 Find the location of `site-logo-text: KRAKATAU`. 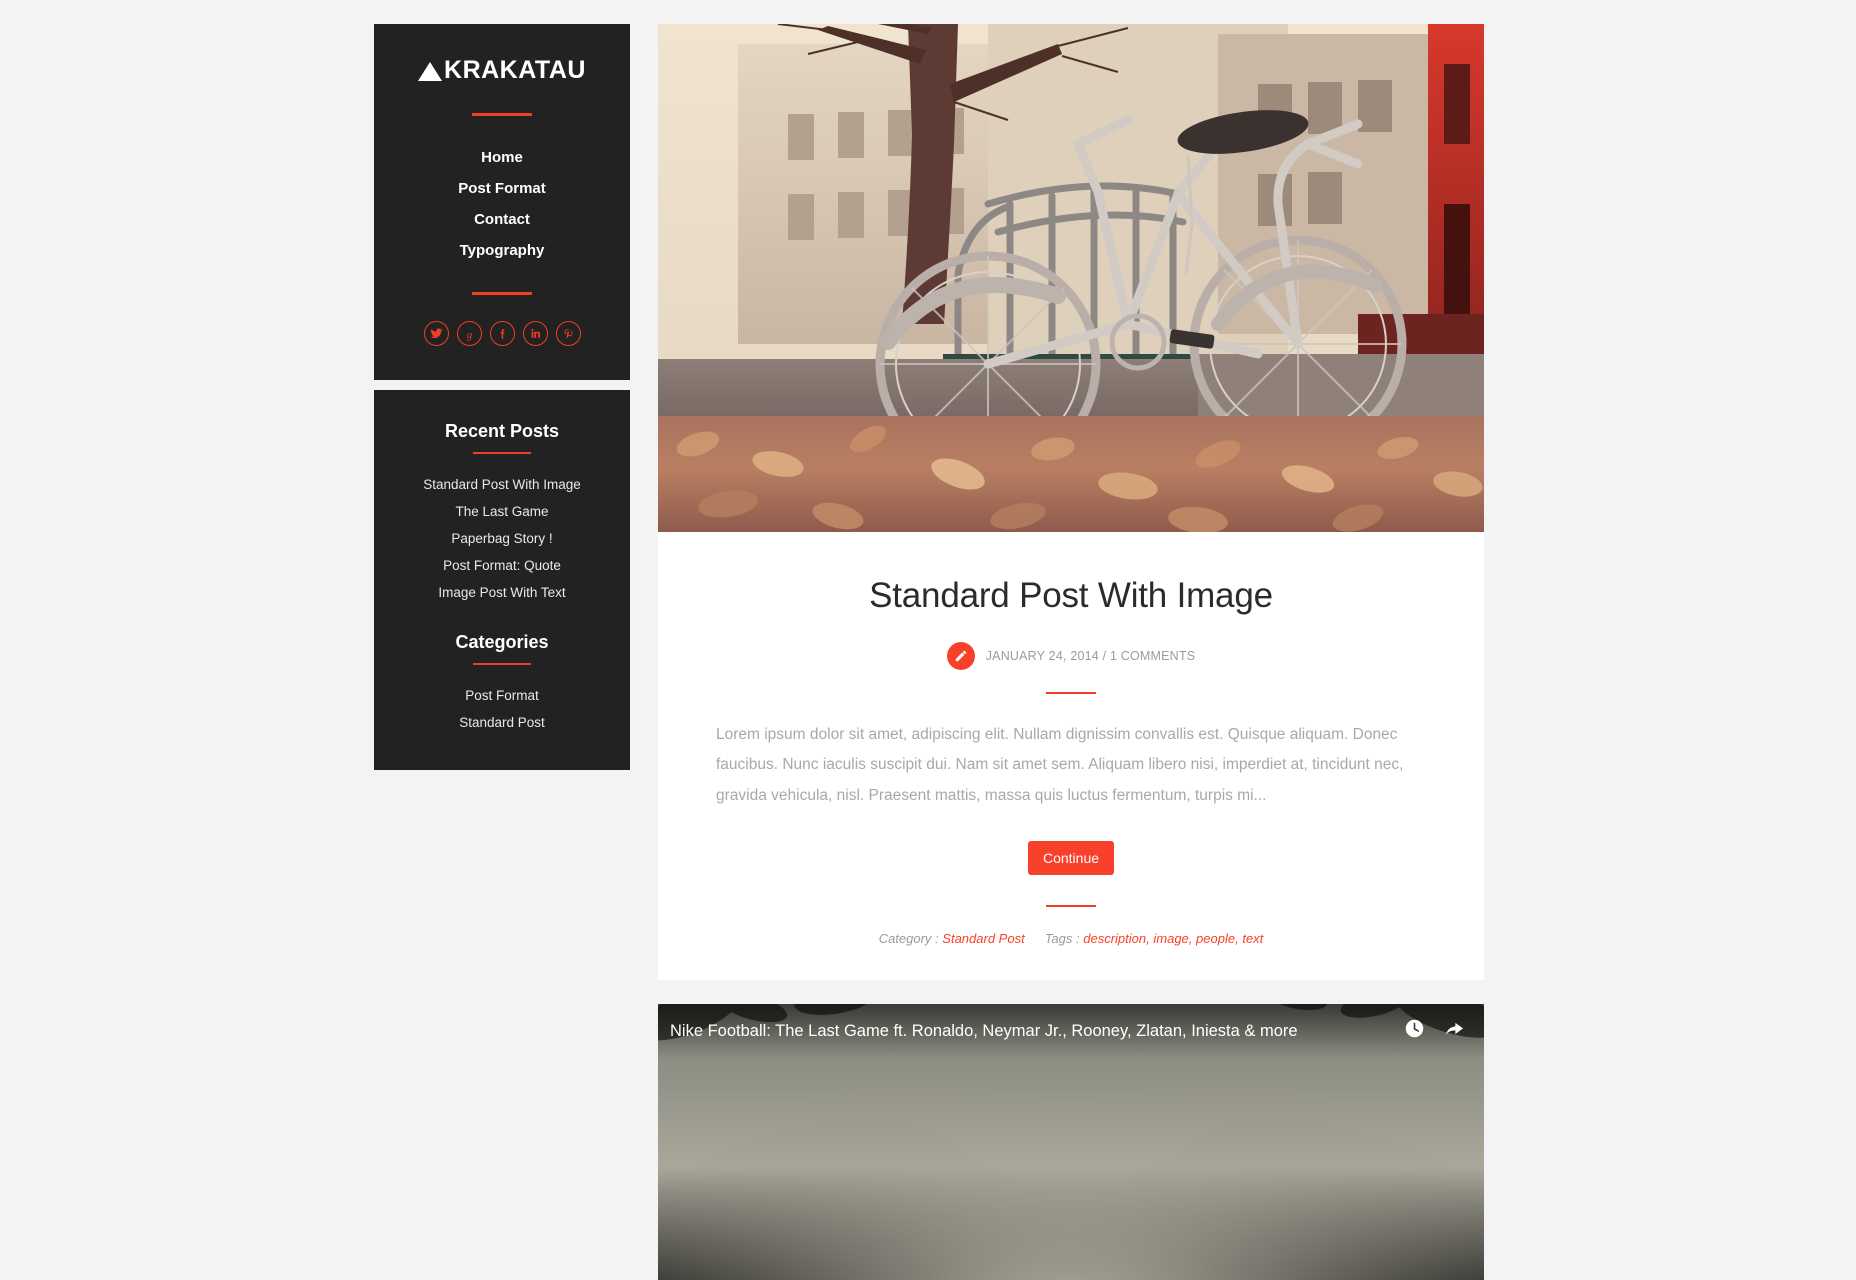

site-logo-text: KRAKATAU is located at coordinates (515, 70).